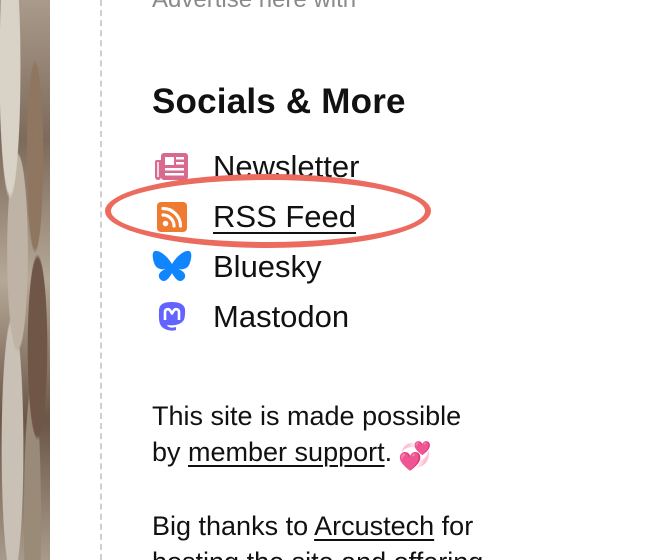  I want to click on social-item-mastodon: Mastodon, so click(255, 317).